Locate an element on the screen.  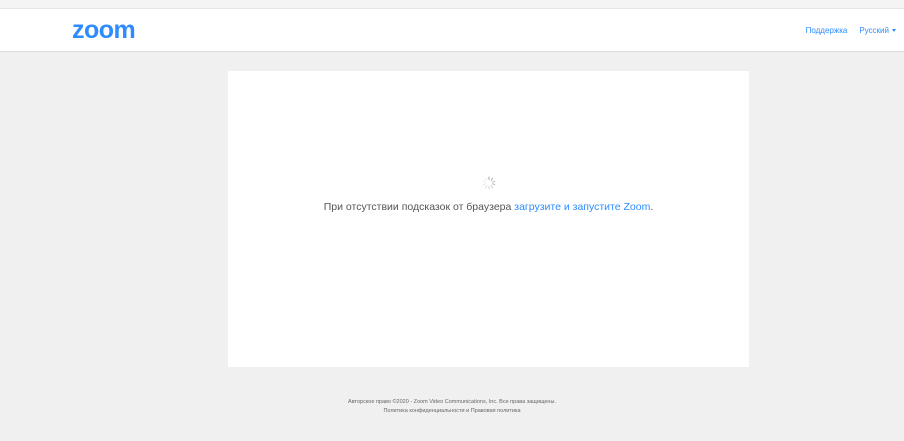
legal-policy-link: Правовая политика is located at coordinates (496, 411).